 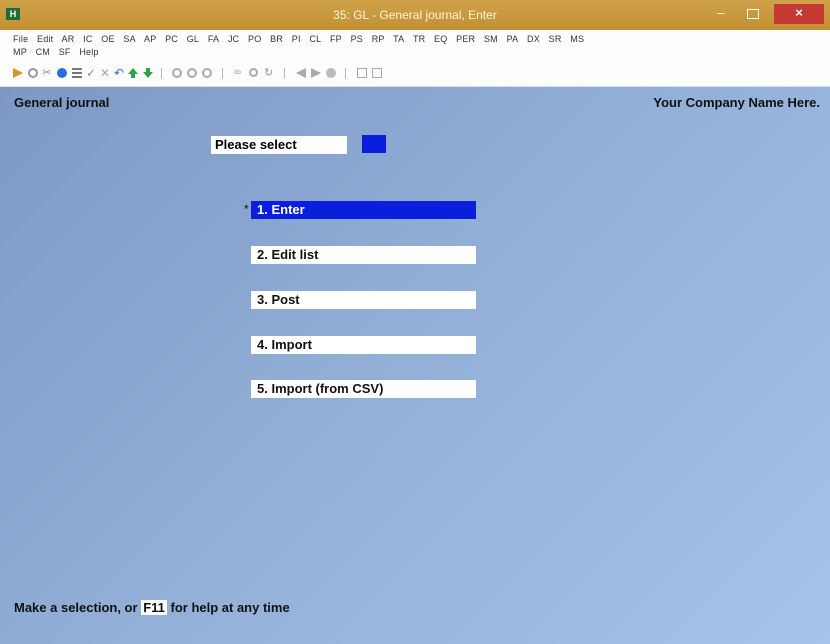 What do you see at coordinates (736, 102) in the screenshot?
I see `company-name: Your Company Name Here.` at bounding box center [736, 102].